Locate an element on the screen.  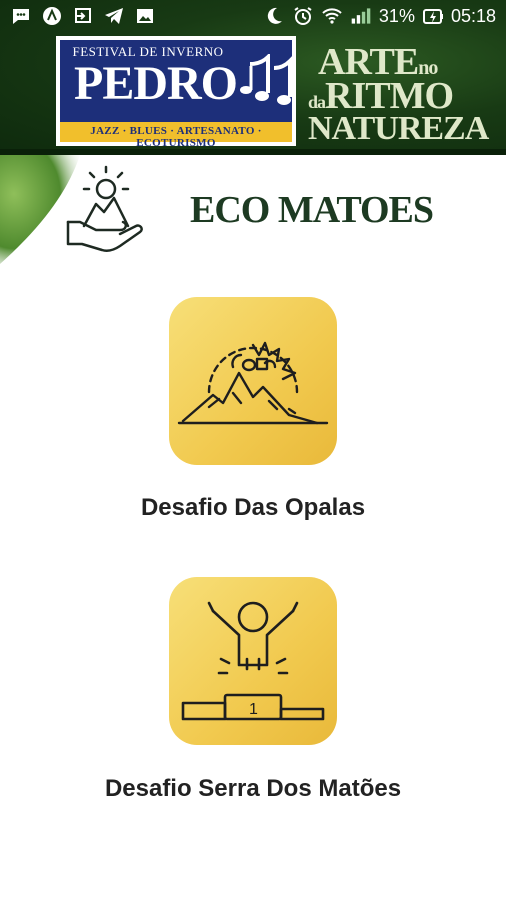
signal-icon is located at coordinates (361, 16).